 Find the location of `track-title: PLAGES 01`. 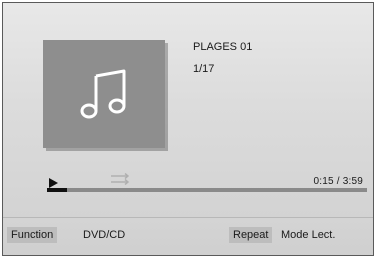

track-title: PLAGES 01 is located at coordinates (223, 47).